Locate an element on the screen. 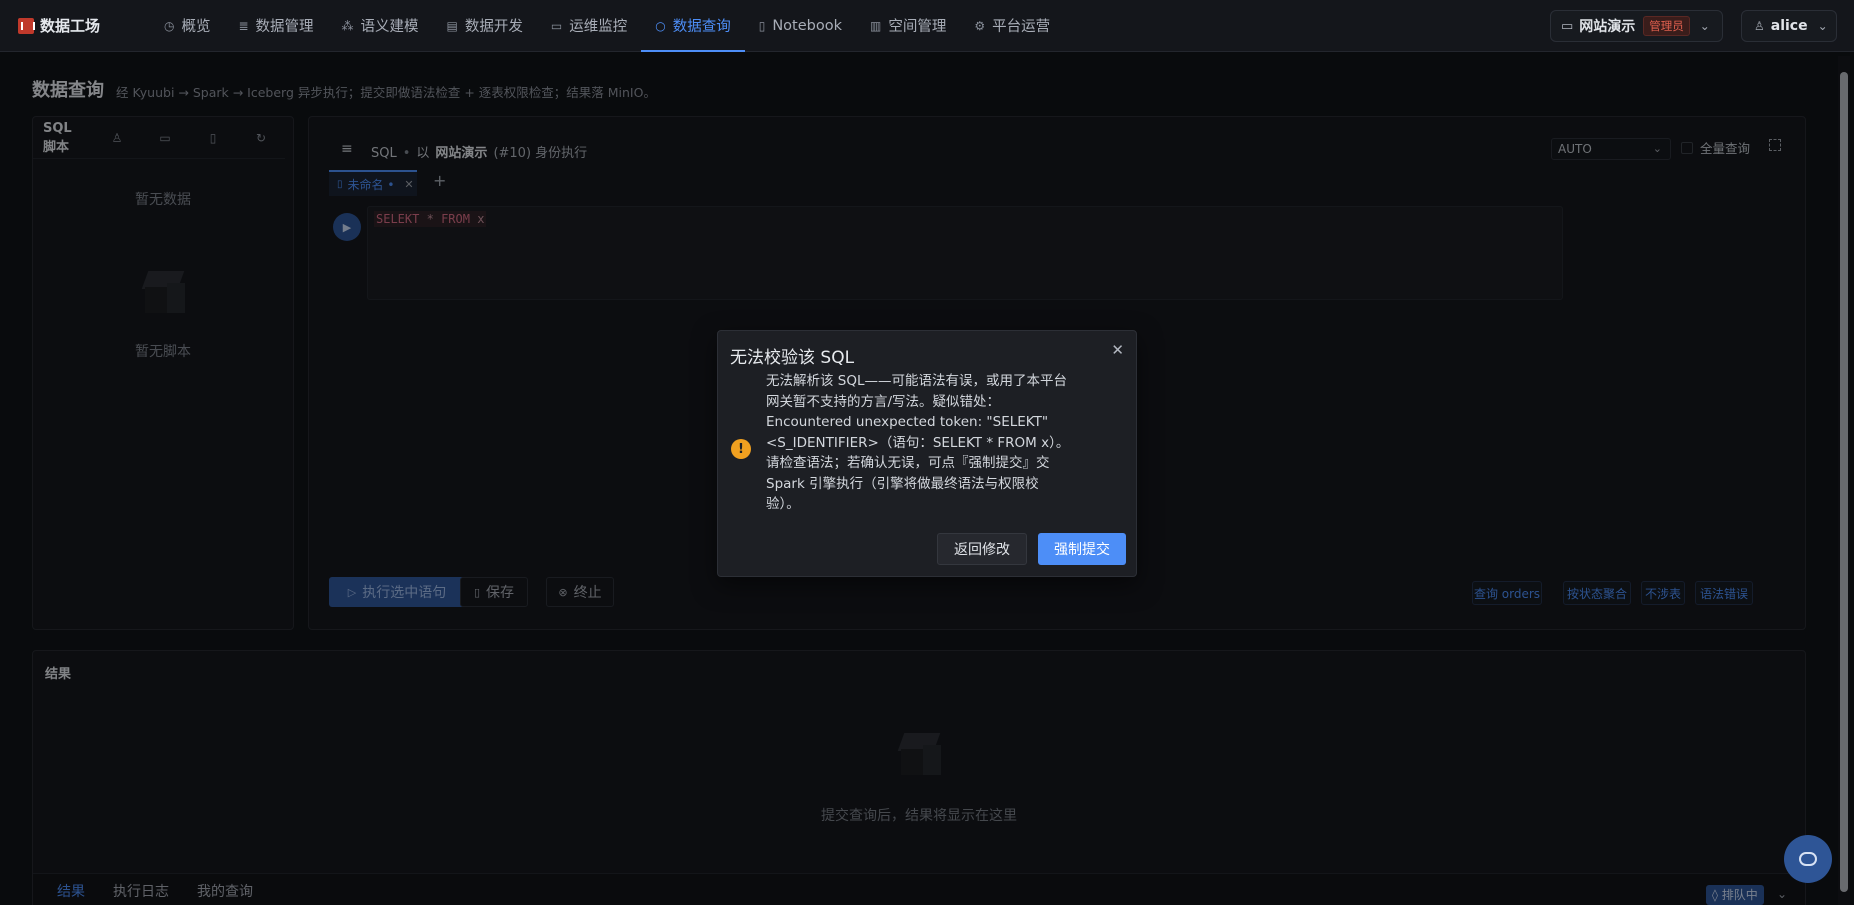 The height and width of the screenshot is (905, 1854). nav-item-7: ▥ 空间管理 is located at coordinates (908, 26).